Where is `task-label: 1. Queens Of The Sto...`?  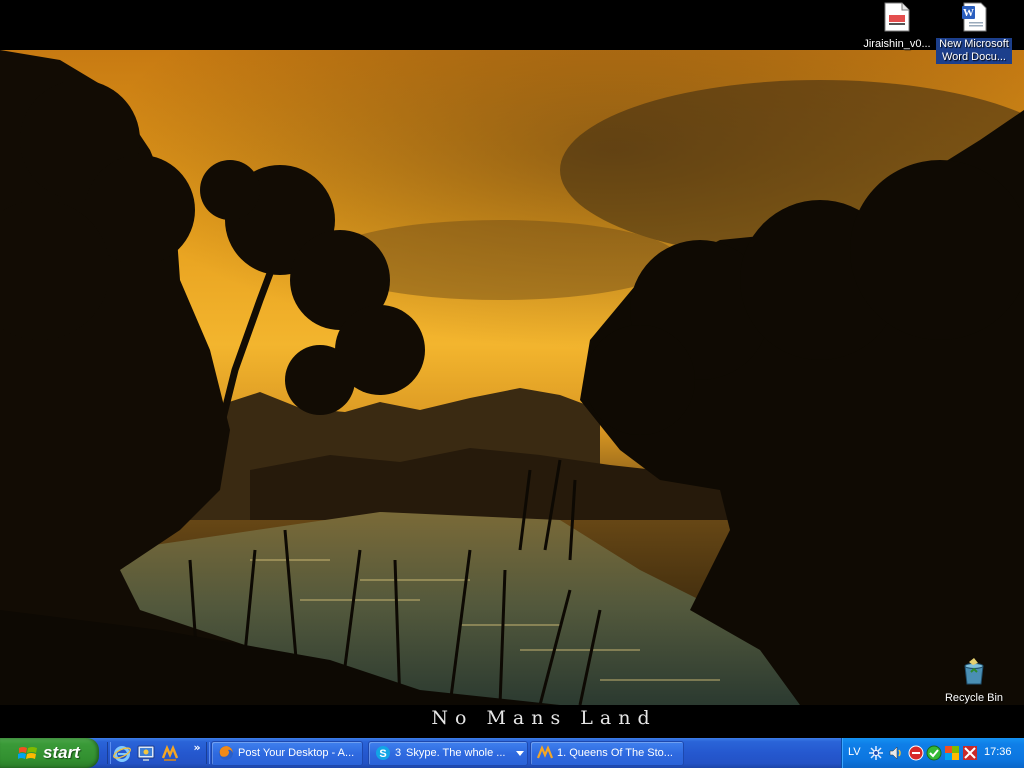 task-label: 1. Queens Of The Sto... is located at coordinates (615, 753).